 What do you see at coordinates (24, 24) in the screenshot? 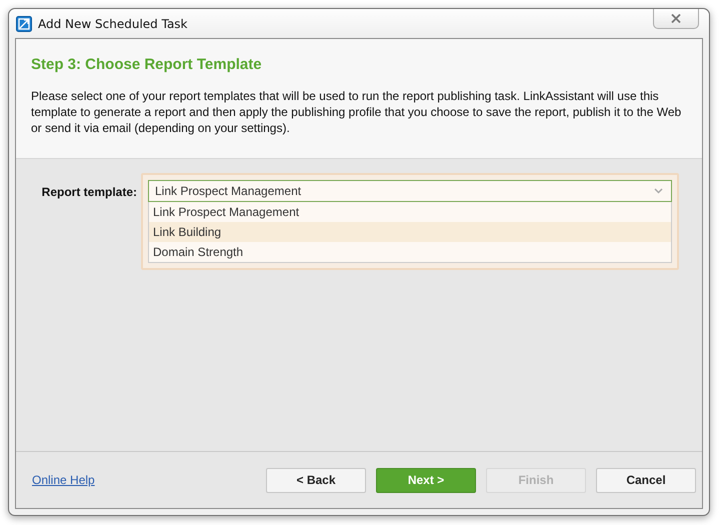
I see `app-icon` at bounding box center [24, 24].